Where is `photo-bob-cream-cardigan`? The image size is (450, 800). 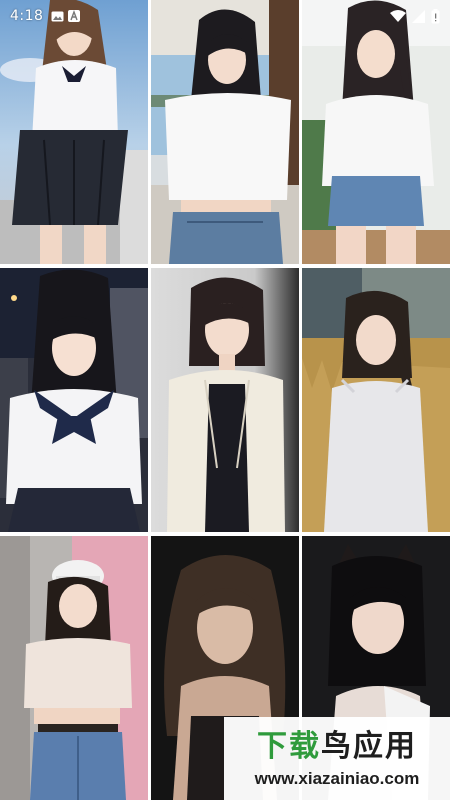
photo-bob-cream-cardigan is located at coordinates (225, 400).